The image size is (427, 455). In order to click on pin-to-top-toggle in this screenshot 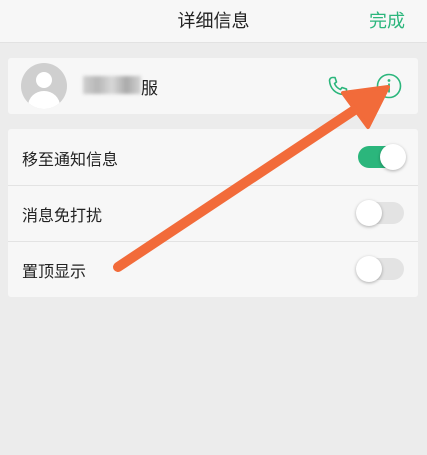, I will do `click(380, 269)`.